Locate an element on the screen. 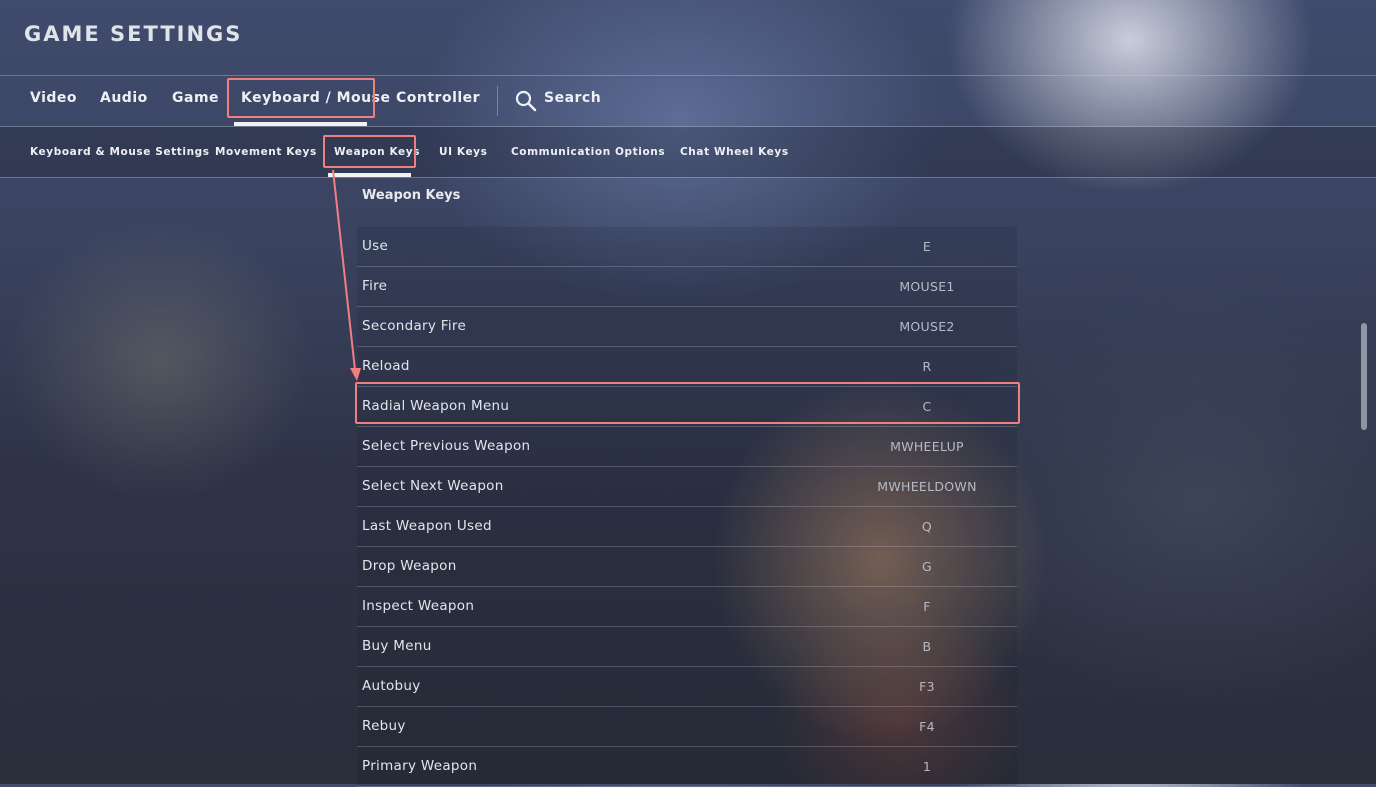 This screenshot has height=787, width=1376. key-value: F3 is located at coordinates (927, 686).